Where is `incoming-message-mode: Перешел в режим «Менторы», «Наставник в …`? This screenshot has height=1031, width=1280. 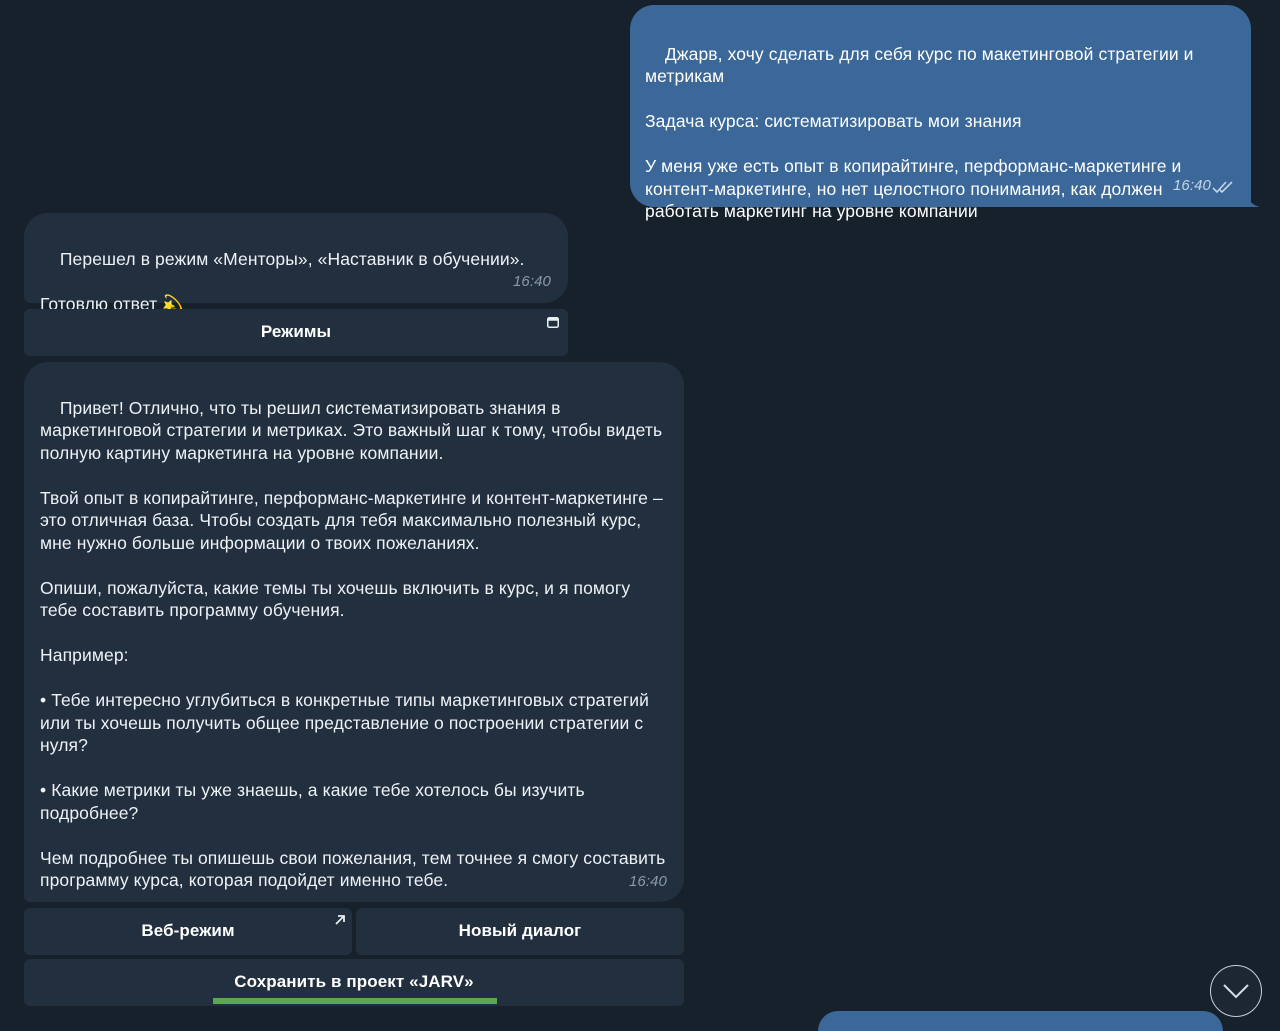
incoming-message-mode: Перешел в режим «Менторы», «Наставник в … is located at coordinates (296, 263).